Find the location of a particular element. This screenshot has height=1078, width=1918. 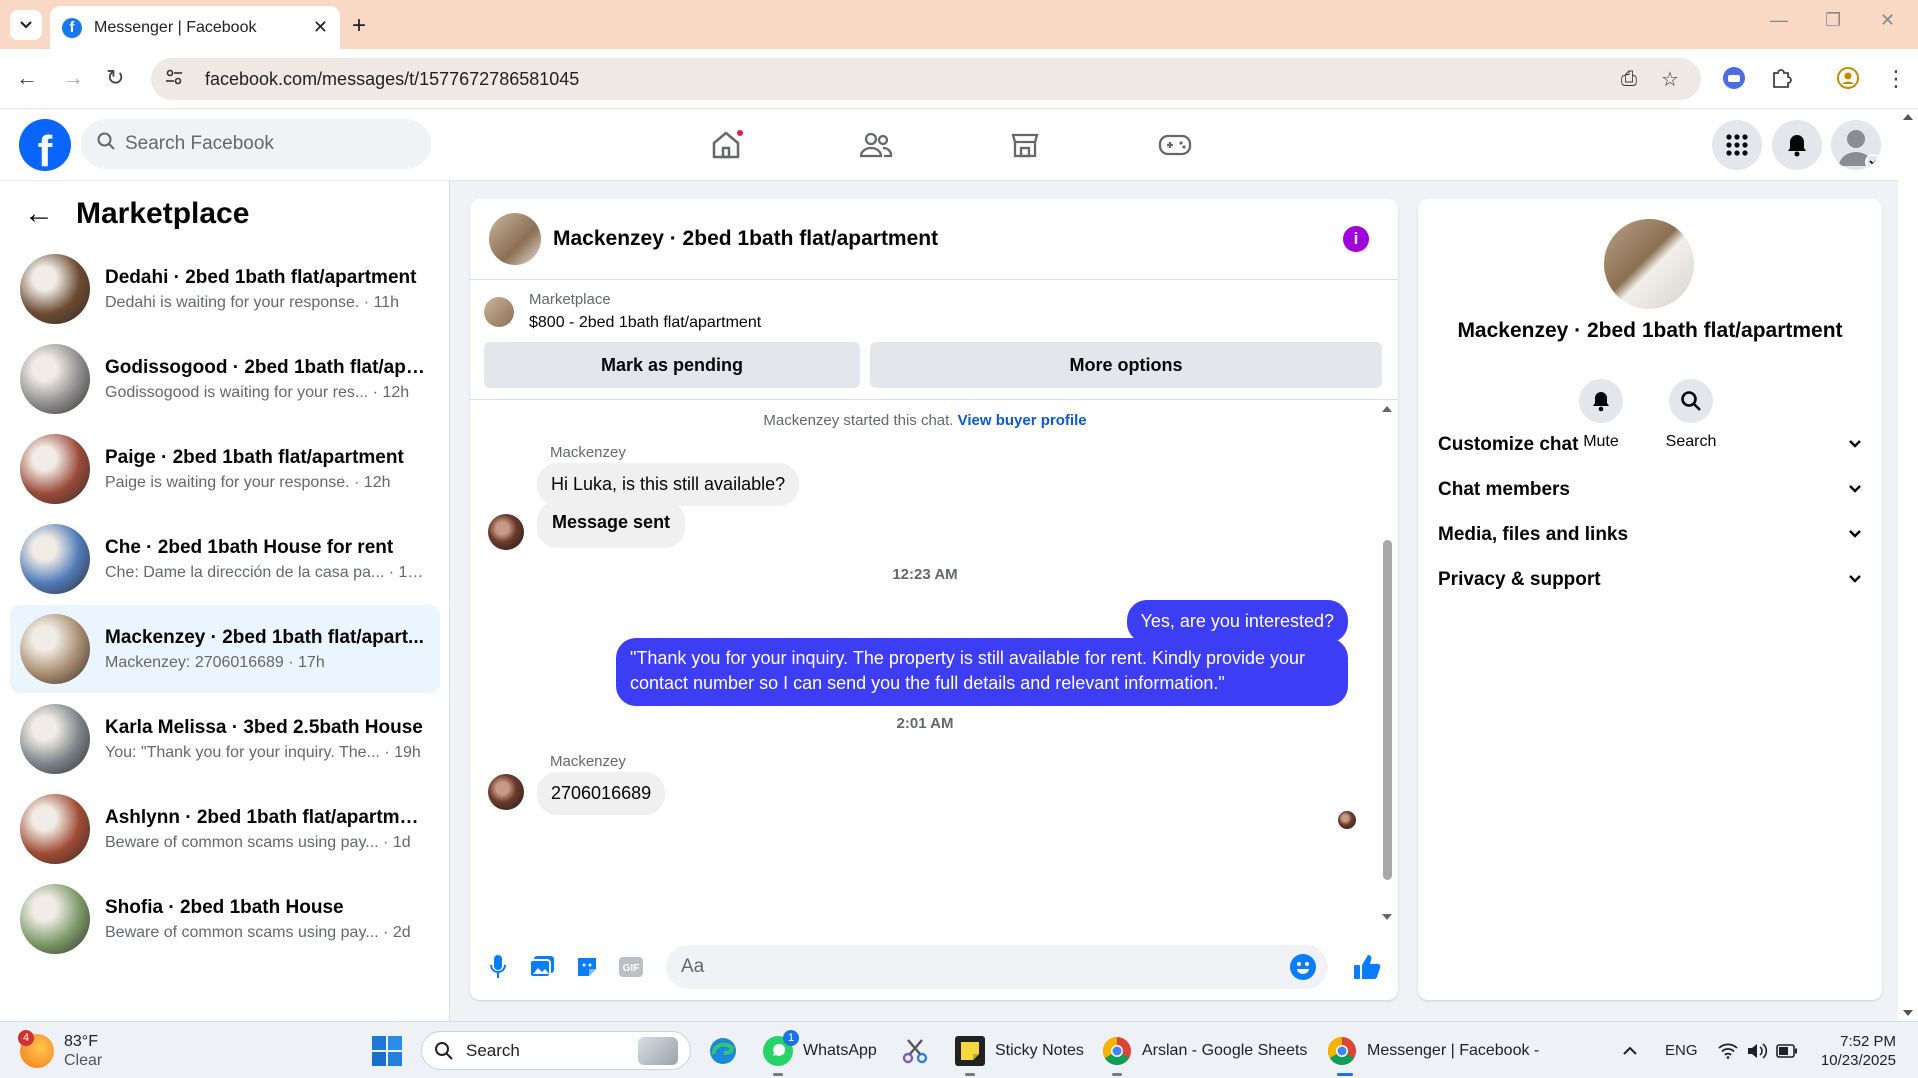

show-hidden-icons-button is located at coordinates (1630, 1050).